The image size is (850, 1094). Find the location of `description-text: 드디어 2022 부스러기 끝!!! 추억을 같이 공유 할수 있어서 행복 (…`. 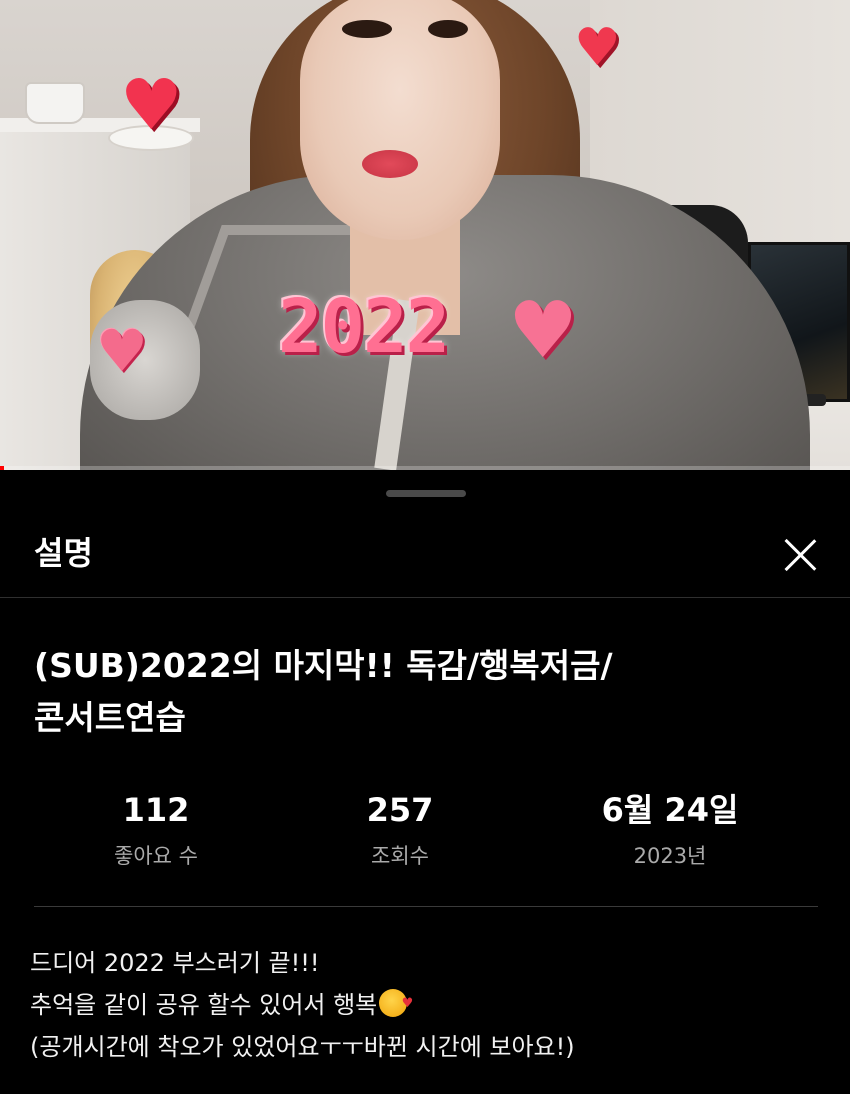

description-text: 드디어 2022 부스러기 끝!!! 추억을 같이 공유 할수 있어서 행복 (… is located at coordinates (430, 1005).